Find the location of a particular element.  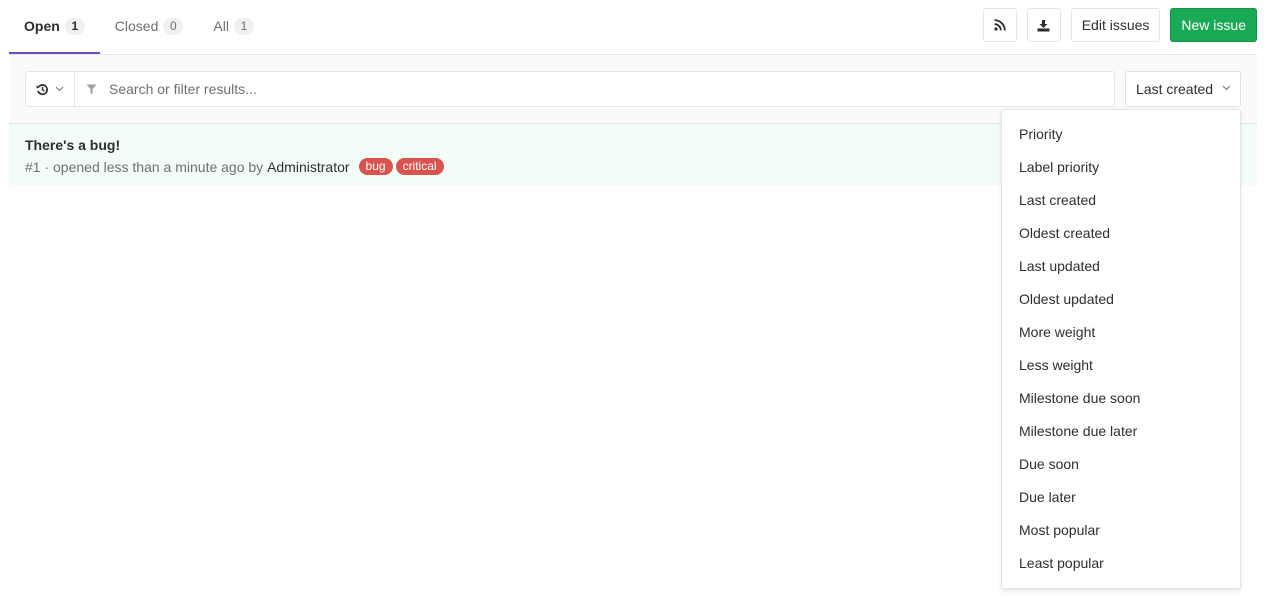

history-icon is located at coordinates (42, 89).